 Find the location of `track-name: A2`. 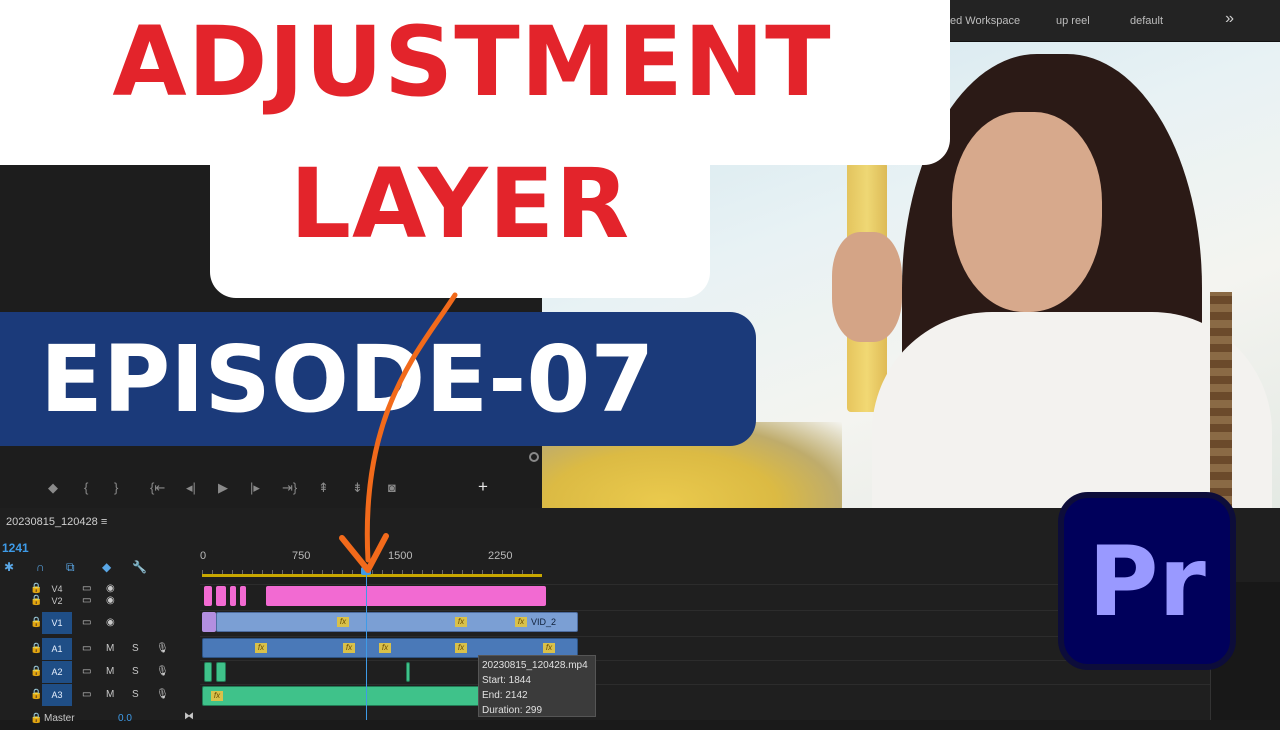

track-name: A2 is located at coordinates (57, 672).